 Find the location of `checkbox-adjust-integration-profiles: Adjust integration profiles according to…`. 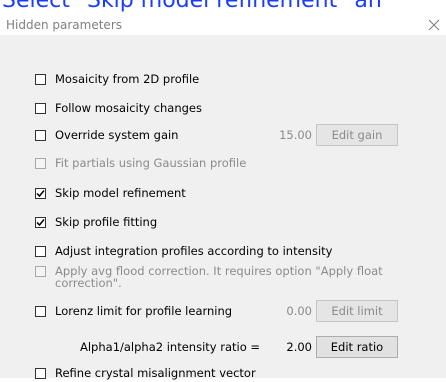

checkbox-adjust-integration-profiles: Adjust integration profiles according to… is located at coordinates (183, 251).